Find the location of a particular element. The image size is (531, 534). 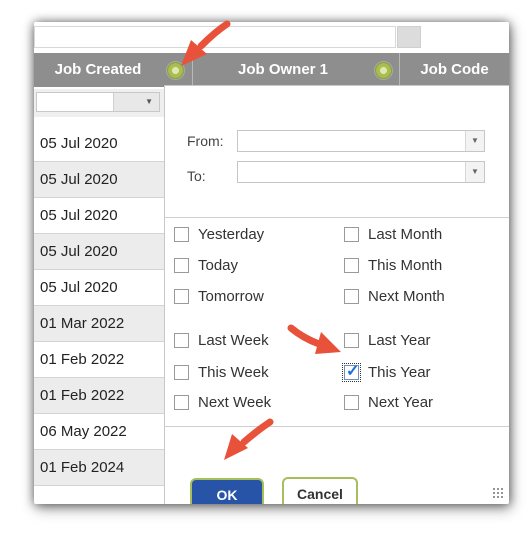

option-tomorrow: Tomorrow is located at coordinates (249, 298).